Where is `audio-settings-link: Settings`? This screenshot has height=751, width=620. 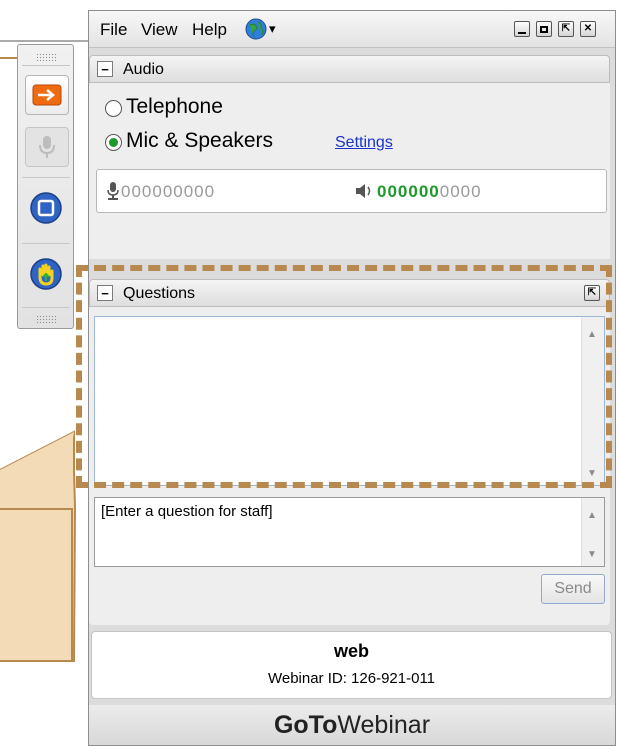
audio-settings-link: Settings is located at coordinates (364, 143).